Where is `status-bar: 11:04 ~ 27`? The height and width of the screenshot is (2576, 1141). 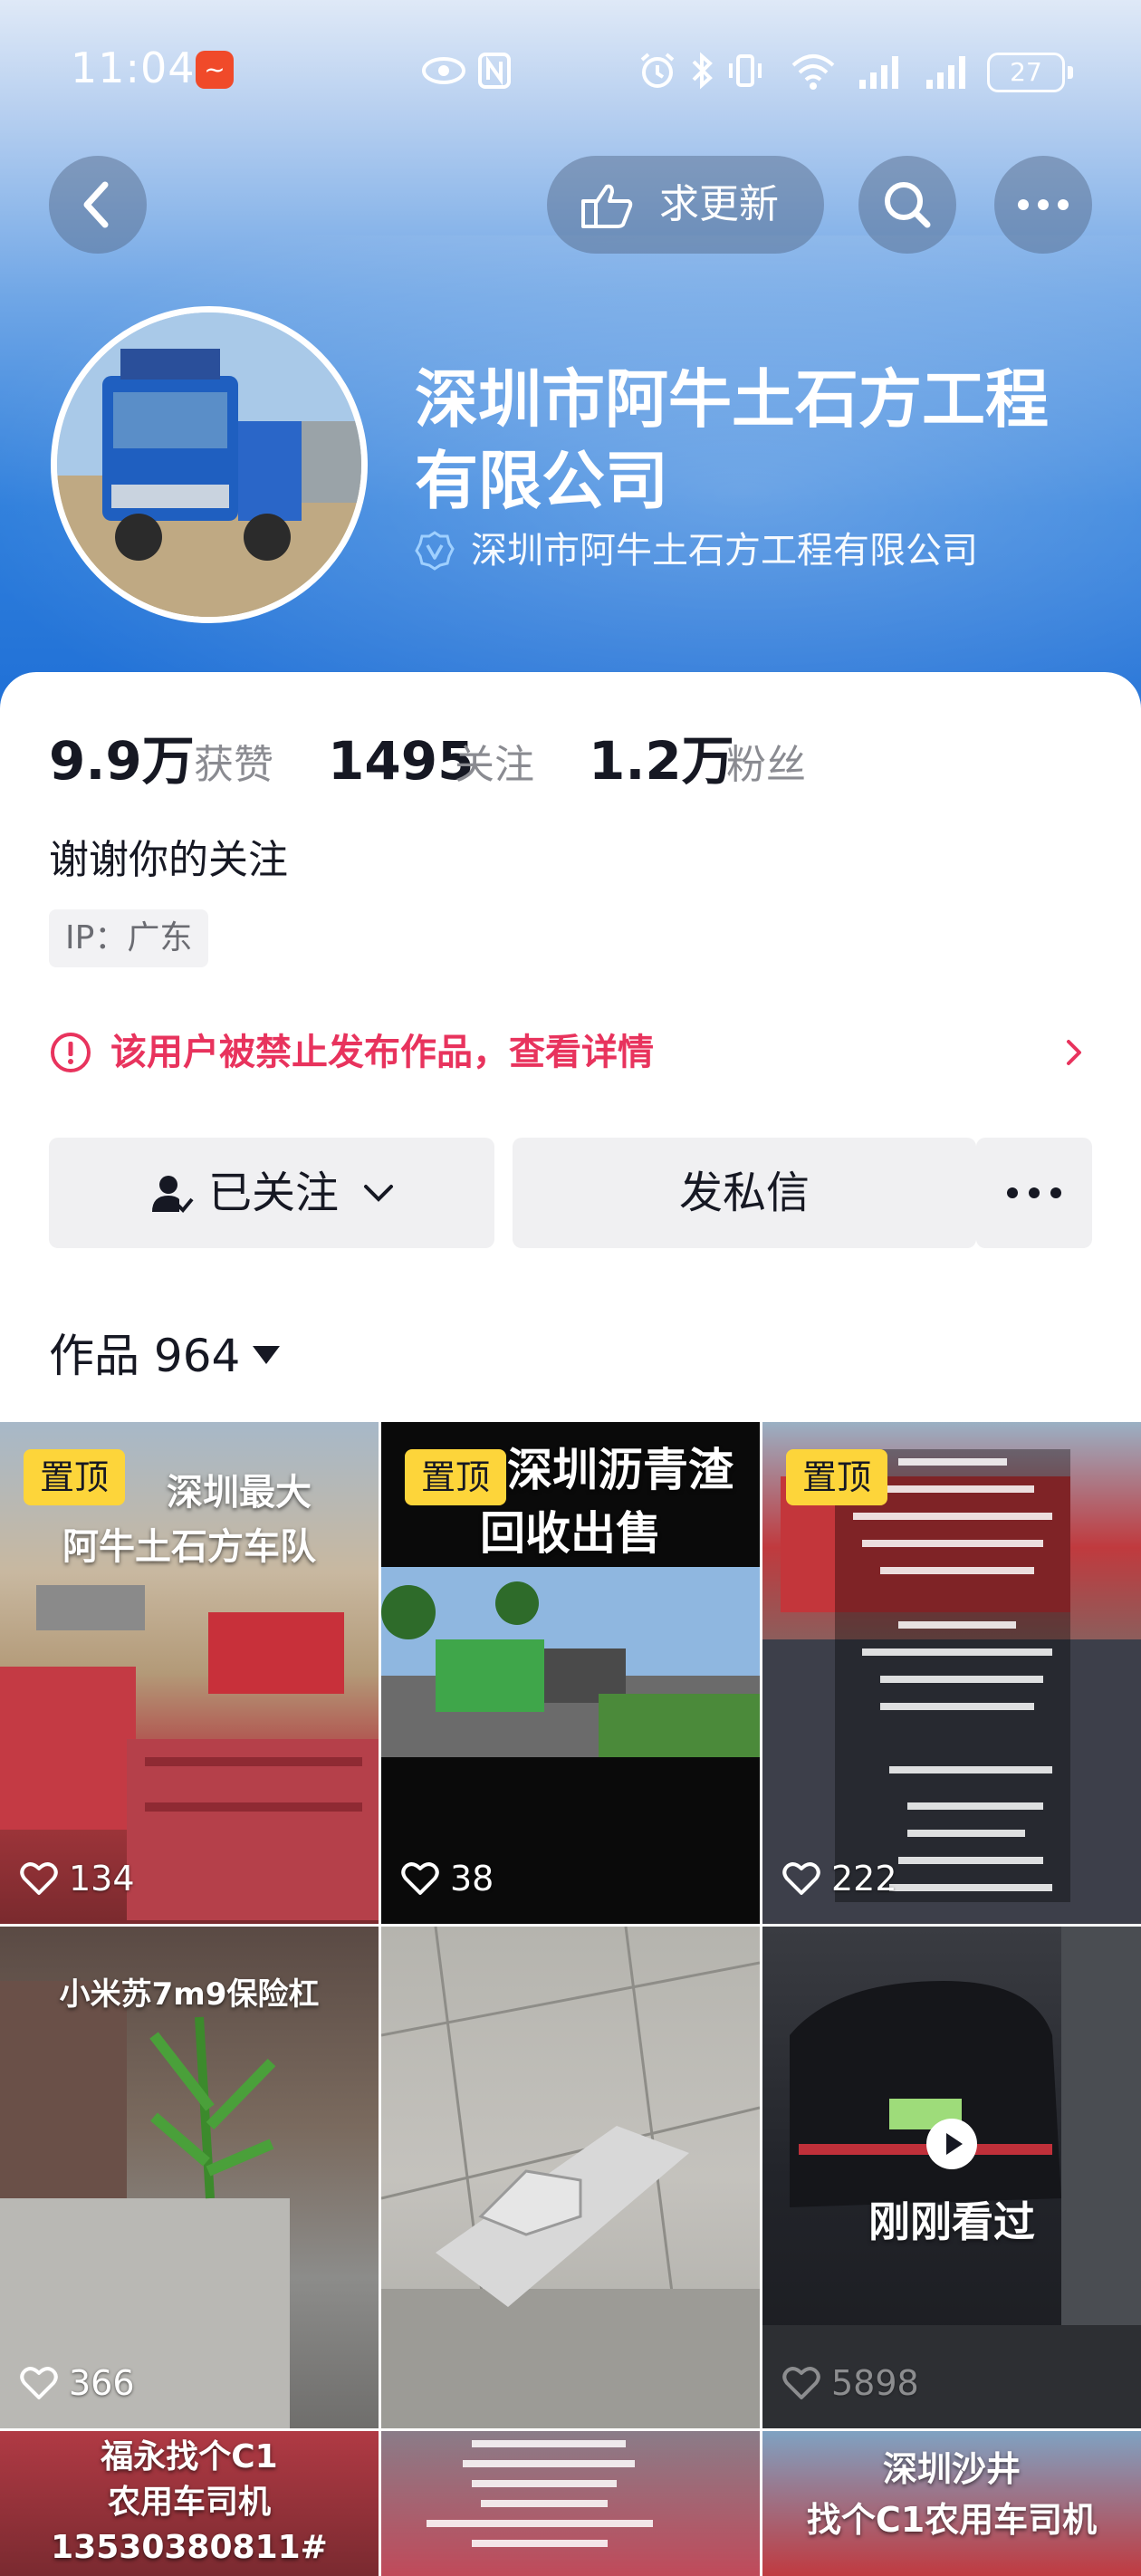 status-bar: 11:04 ~ 27 is located at coordinates (570, 72).